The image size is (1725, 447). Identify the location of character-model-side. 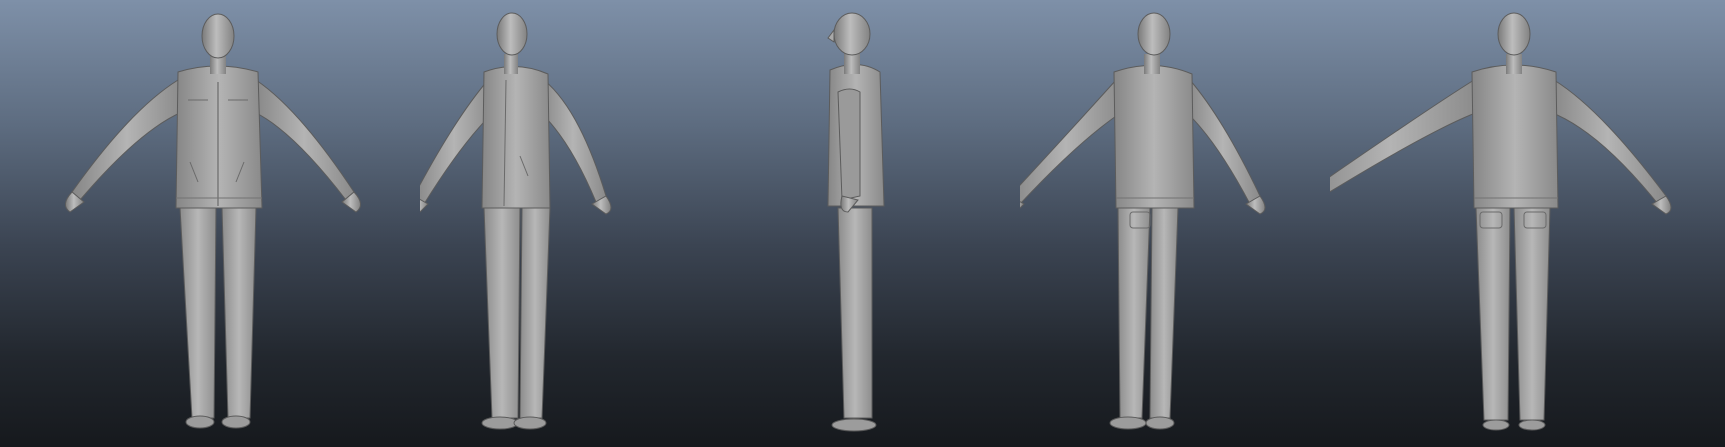
(860, 223).